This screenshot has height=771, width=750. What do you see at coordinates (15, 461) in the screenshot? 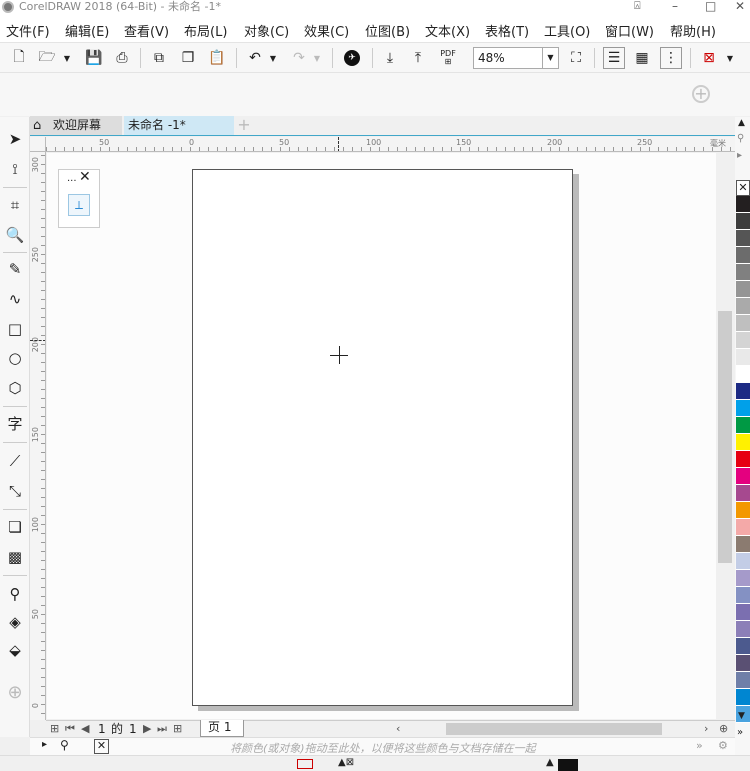
I see `parallel-dimension-tool-icon: ⟋` at bounding box center [15, 461].